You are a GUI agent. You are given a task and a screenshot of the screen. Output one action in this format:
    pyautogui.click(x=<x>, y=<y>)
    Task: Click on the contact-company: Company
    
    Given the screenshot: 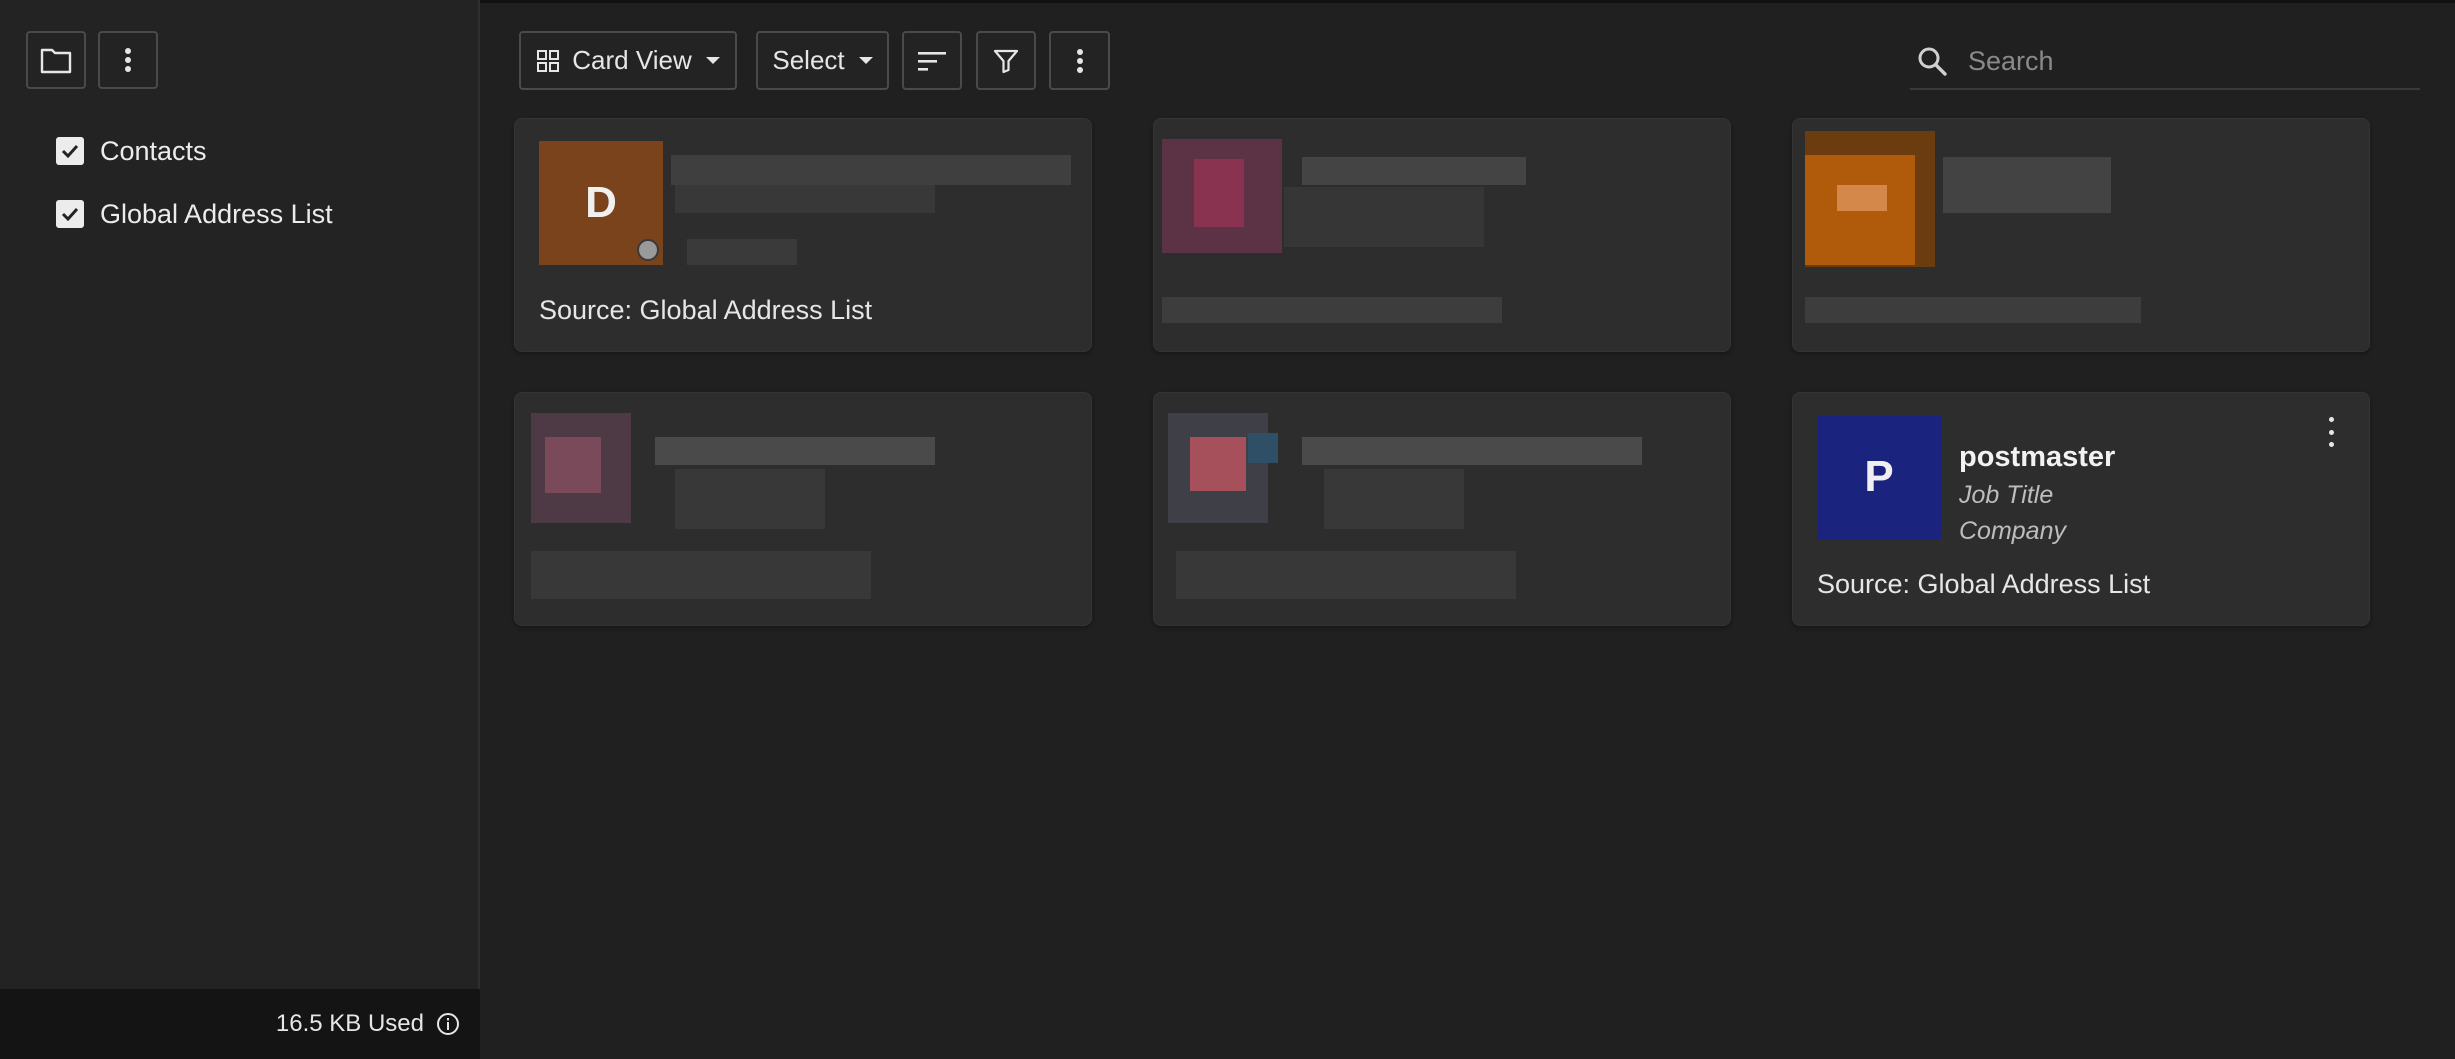 What is the action you would take?
    pyautogui.click(x=2012, y=531)
    